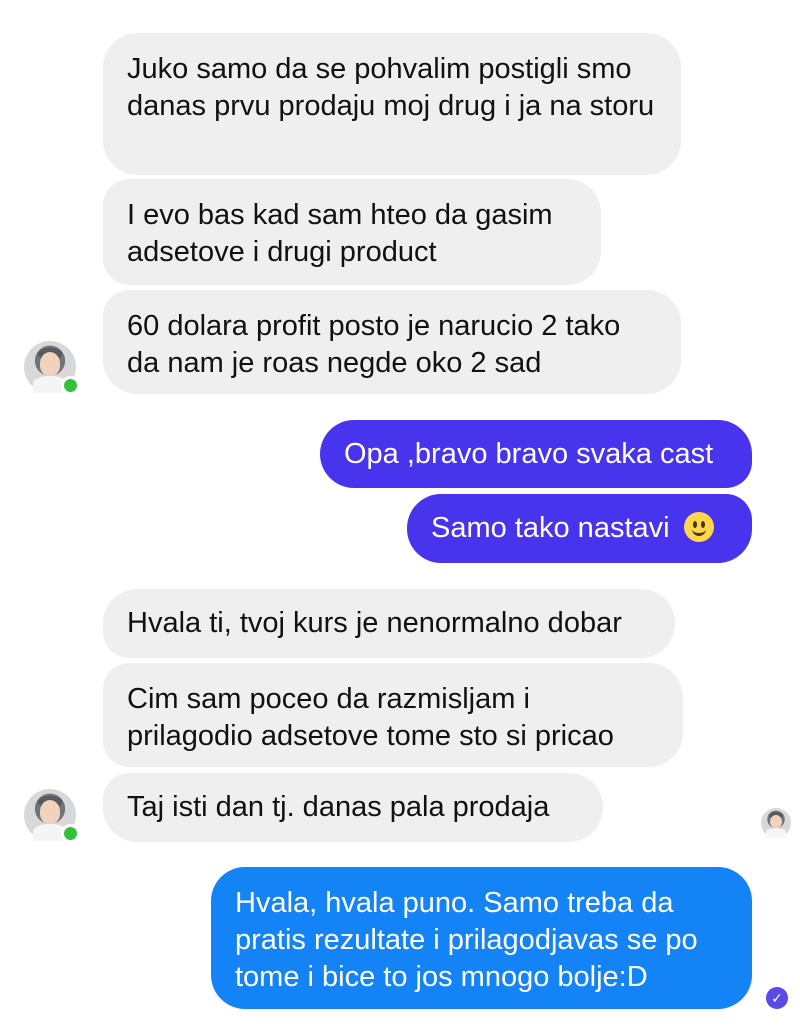 This screenshot has width=800, height=1036. What do you see at coordinates (338, 807) in the screenshot?
I see `message-text: Taj isti dan tj. danas pala prodaja` at bounding box center [338, 807].